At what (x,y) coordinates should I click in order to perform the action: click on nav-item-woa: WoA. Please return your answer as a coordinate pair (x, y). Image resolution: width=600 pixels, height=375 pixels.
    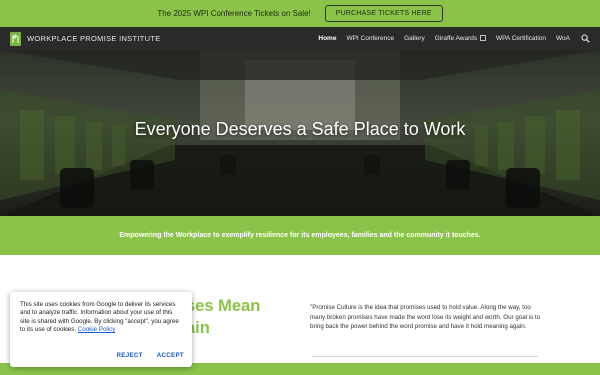
    Looking at the image, I should click on (563, 38).